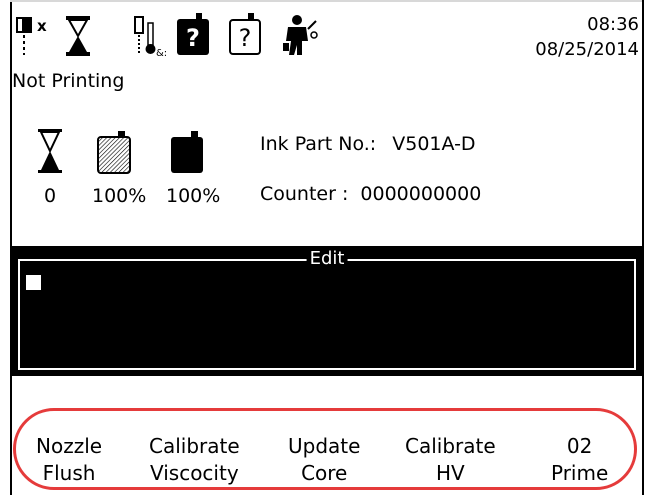 The image size is (653, 495). What do you see at coordinates (68, 81) in the screenshot?
I see `printer-status-text: Not Printing` at bounding box center [68, 81].